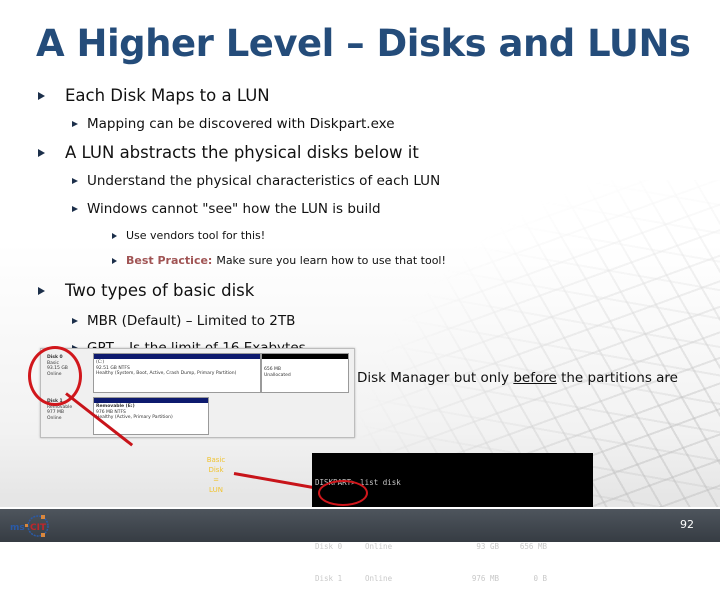 The image size is (720, 595). Describe the element at coordinates (216, 490) in the screenshot. I see `callout-text: LUN` at that location.